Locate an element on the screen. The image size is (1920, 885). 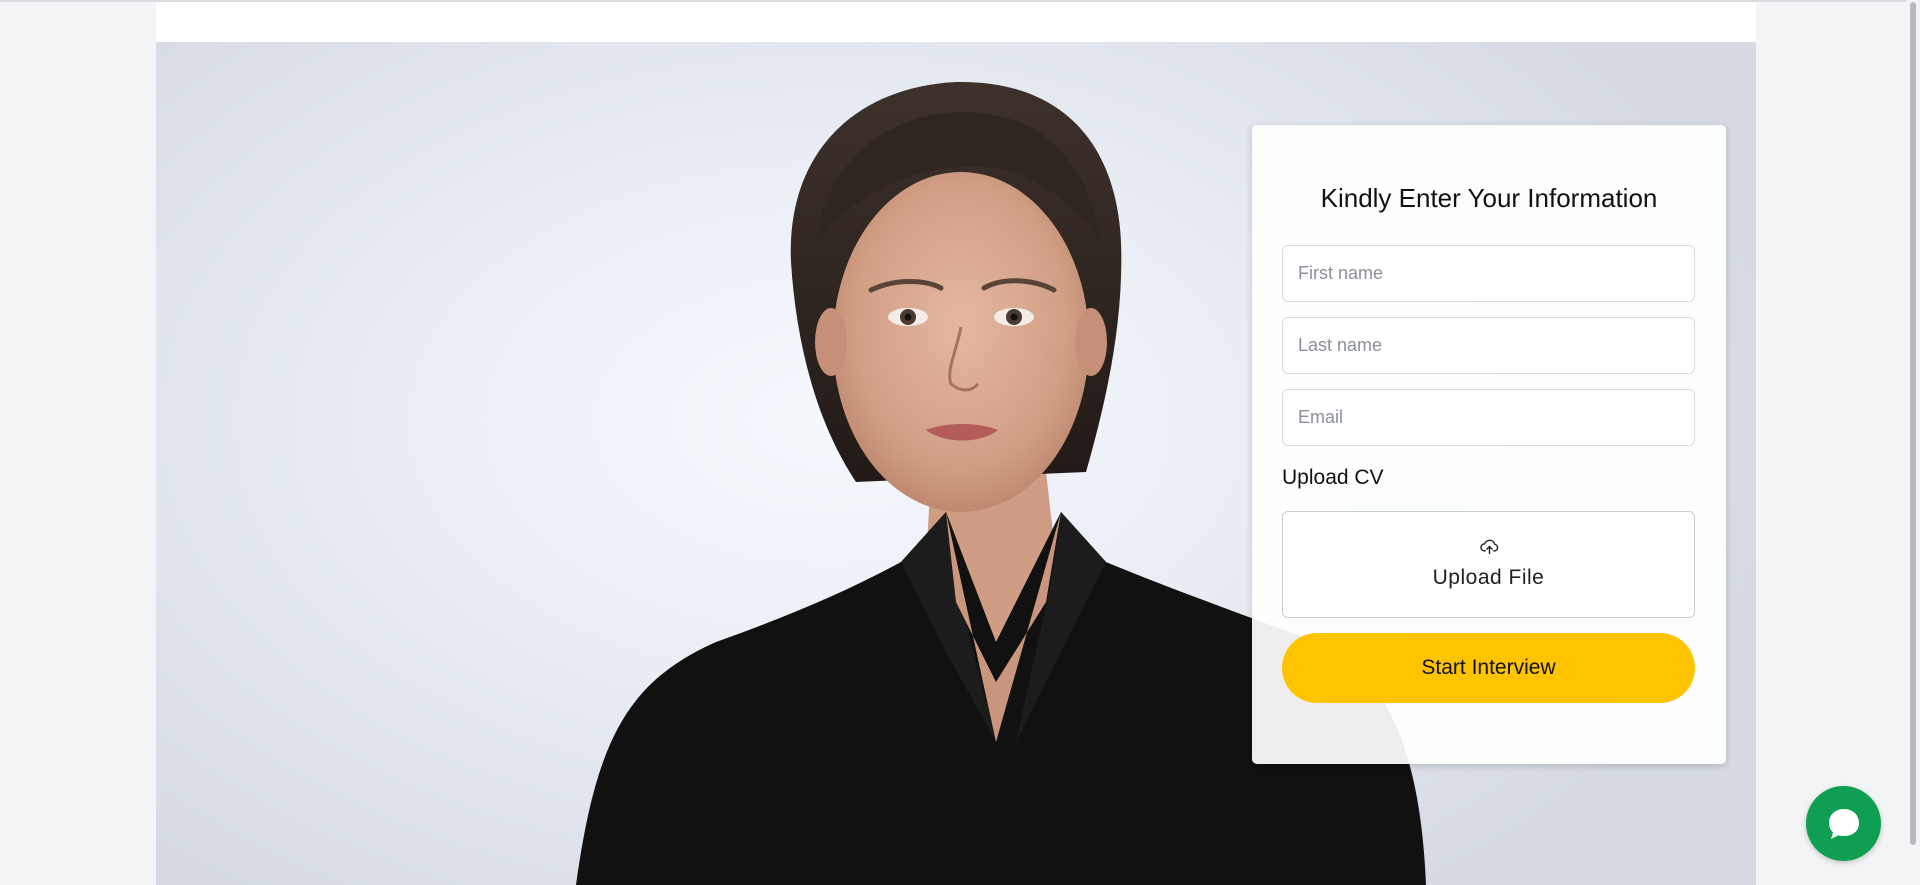
vertical-scrollbar is located at coordinates (1913, 442).